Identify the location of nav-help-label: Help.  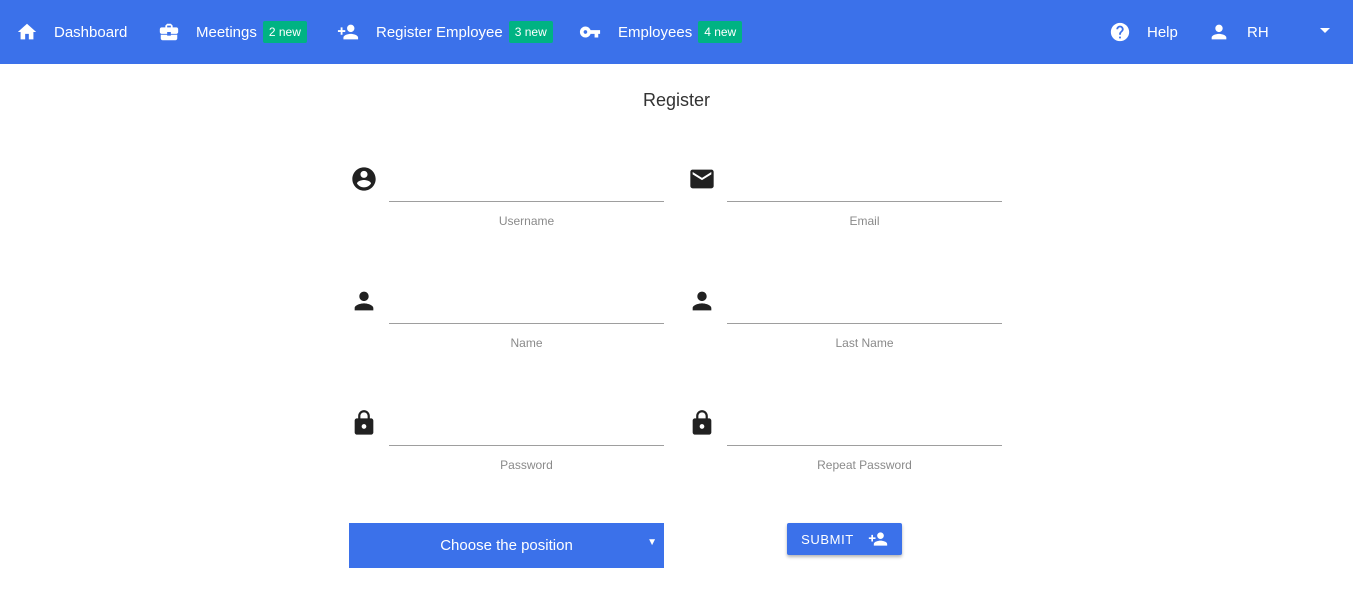
(1162, 32).